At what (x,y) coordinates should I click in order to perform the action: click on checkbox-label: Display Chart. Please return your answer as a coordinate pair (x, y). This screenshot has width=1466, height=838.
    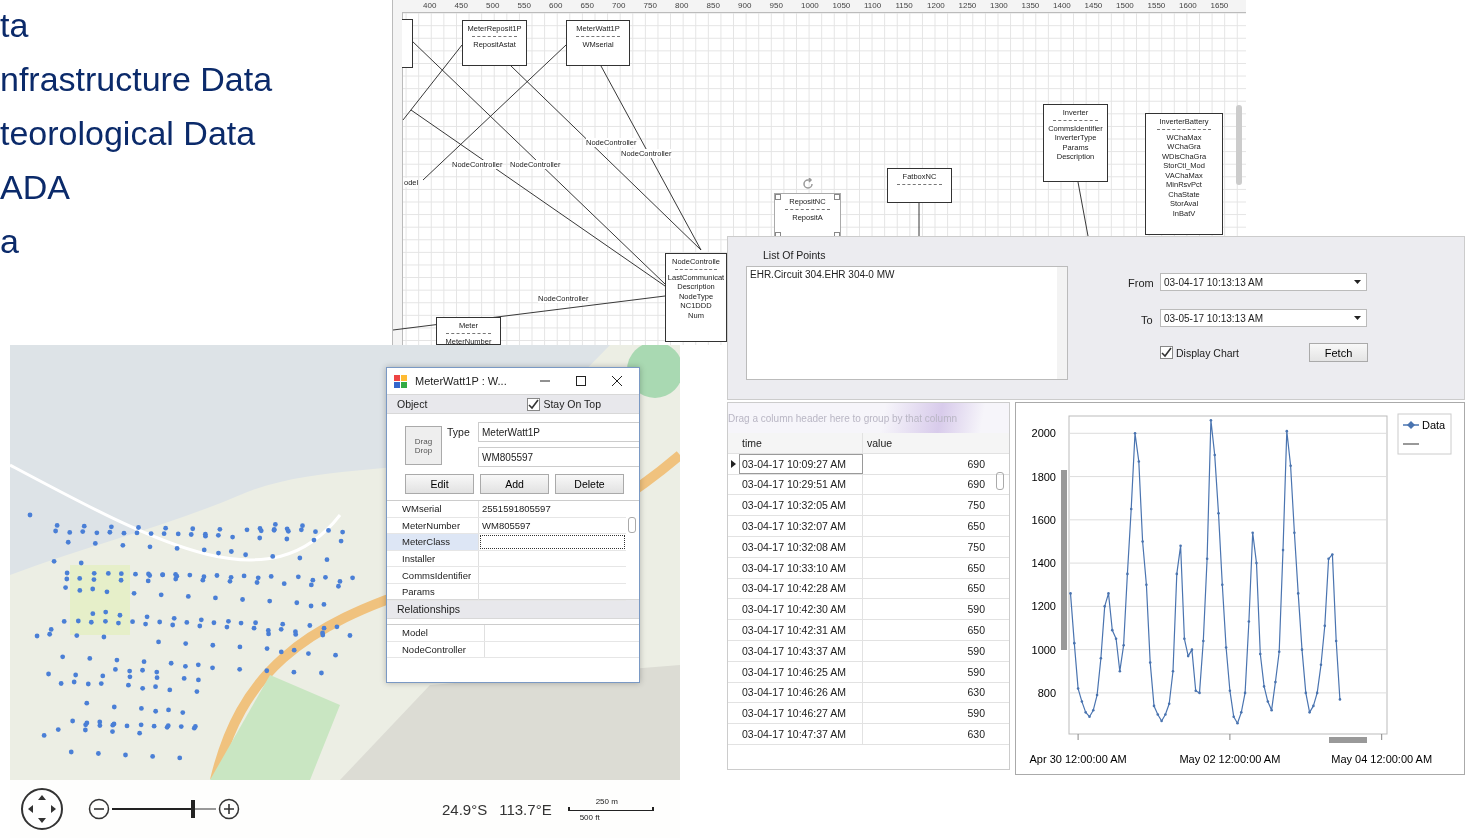
    Looking at the image, I should click on (1208, 352).